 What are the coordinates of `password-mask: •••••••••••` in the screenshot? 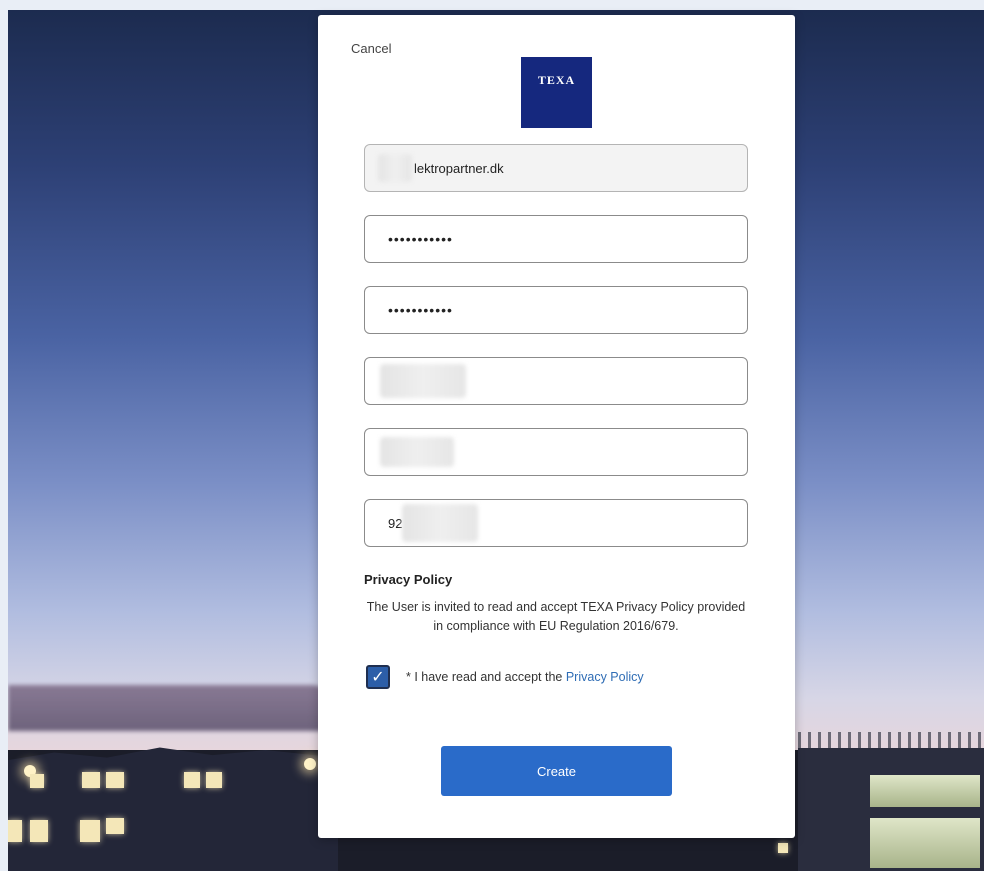 It's located at (420, 239).